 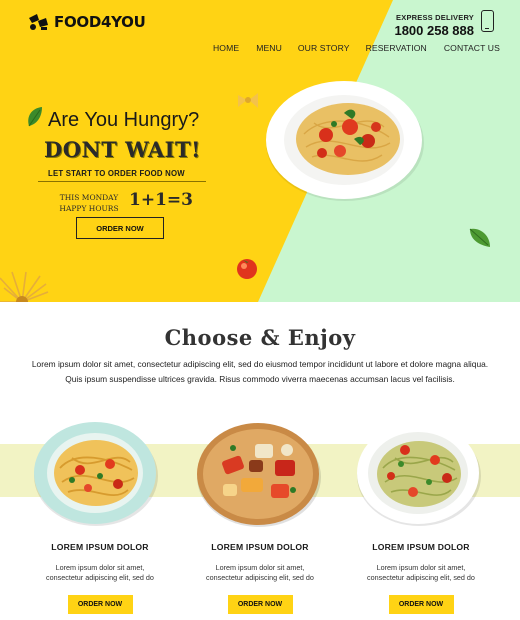 What do you see at coordinates (247, 269) in the screenshot?
I see `tomato-icon` at bounding box center [247, 269].